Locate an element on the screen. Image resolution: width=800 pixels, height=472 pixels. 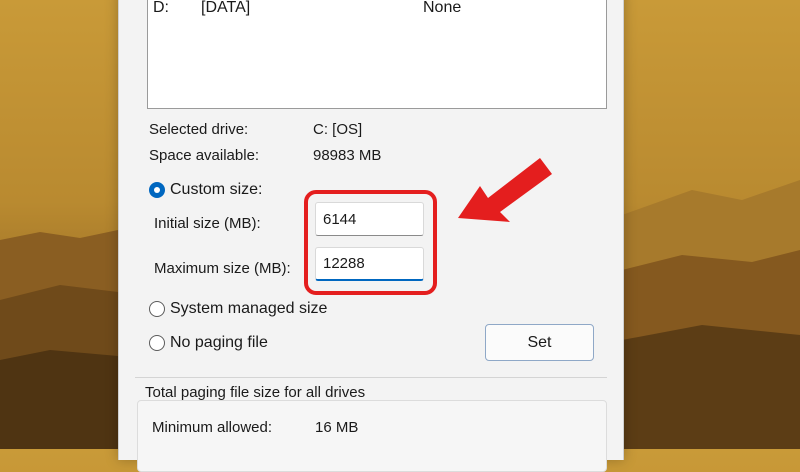
desktop-wallpaper-left is located at coordinates (59, 339).